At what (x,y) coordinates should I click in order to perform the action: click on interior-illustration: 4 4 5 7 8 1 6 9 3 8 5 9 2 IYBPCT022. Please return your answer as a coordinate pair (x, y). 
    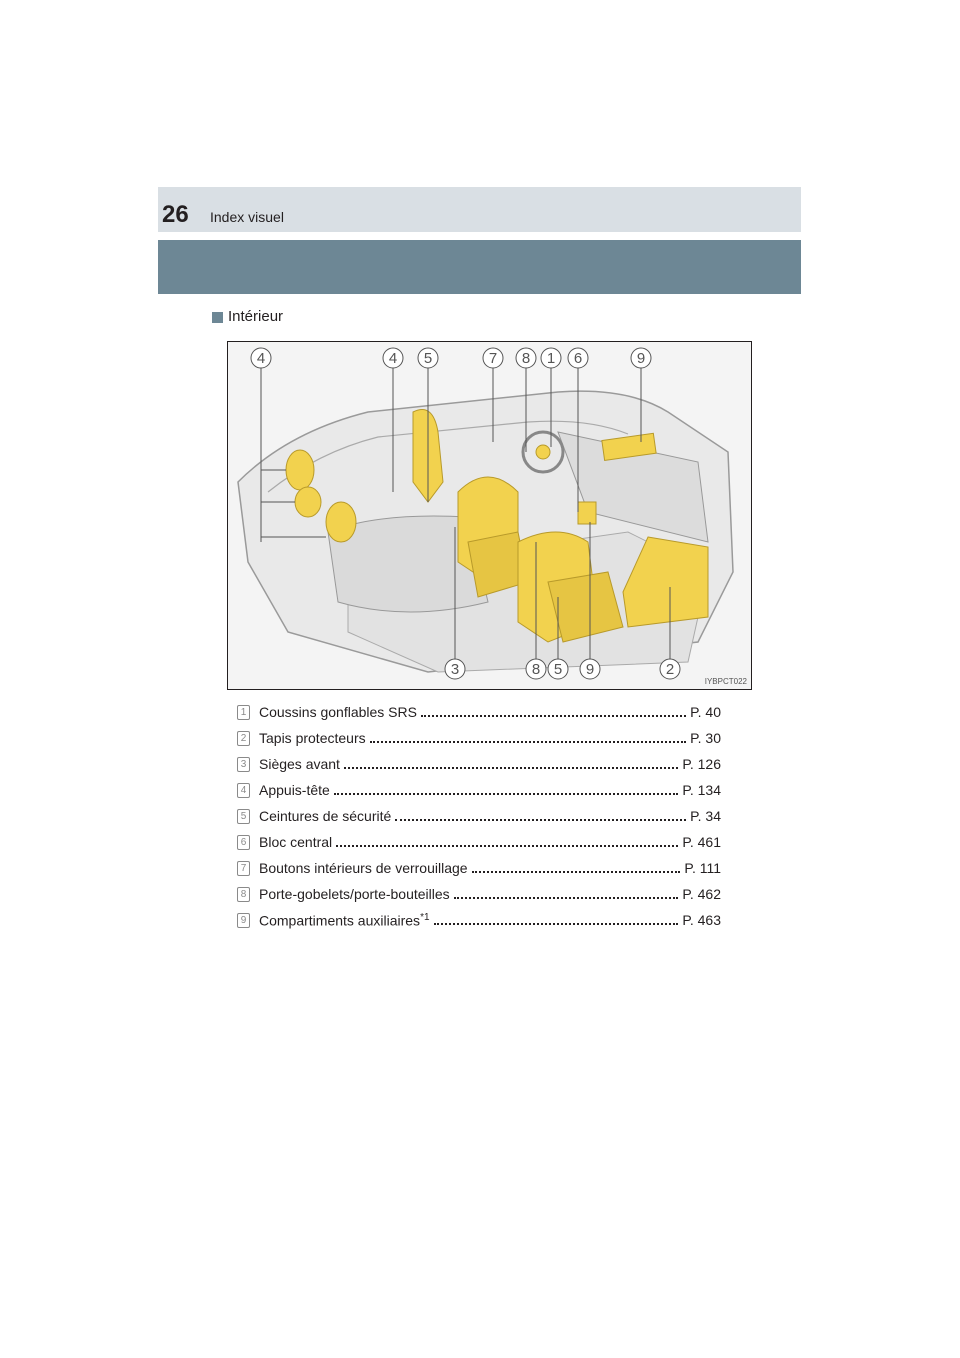
    Looking at the image, I should click on (489, 515).